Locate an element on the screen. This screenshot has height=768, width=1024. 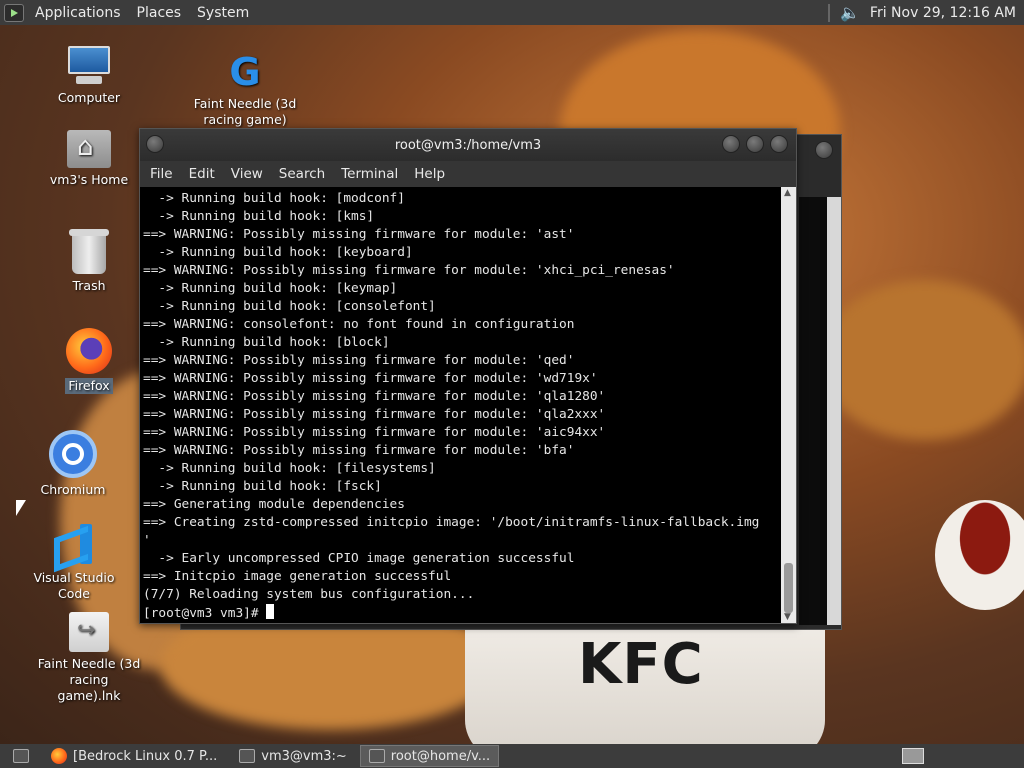
terminal-line: -> Running build hook: [keymap] is located at coordinates (270, 288).